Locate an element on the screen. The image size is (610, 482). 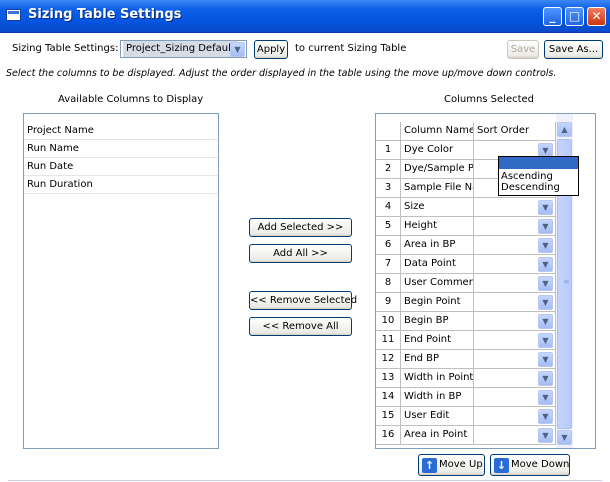
add-selected-button: Add Selected >> is located at coordinates (300, 227).